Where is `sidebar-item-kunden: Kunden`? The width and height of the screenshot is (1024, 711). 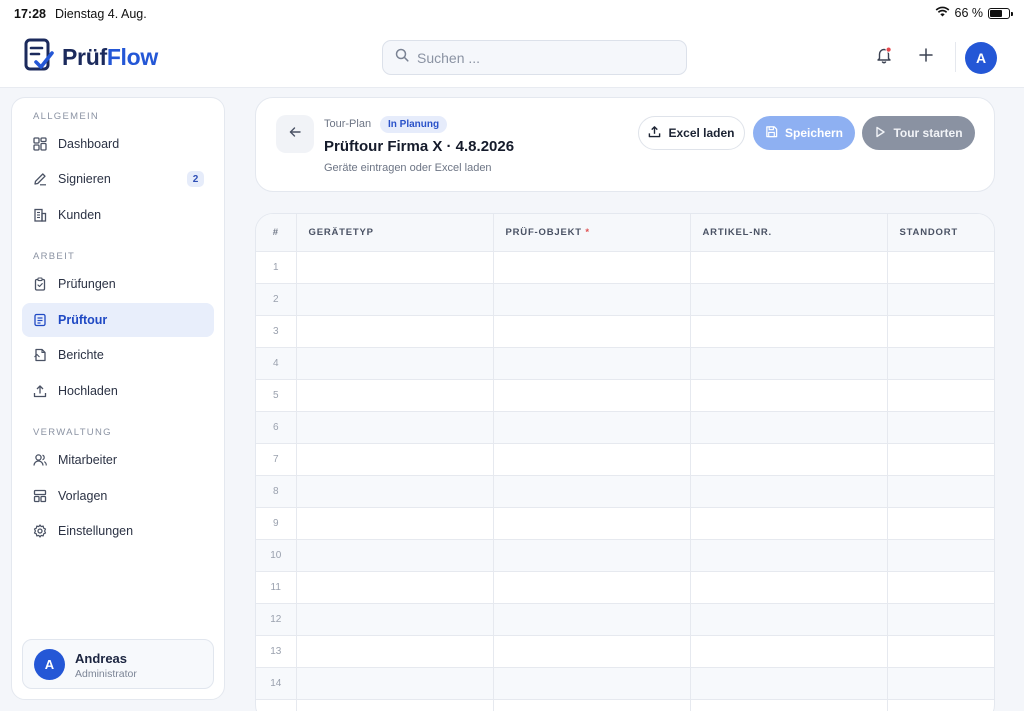 sidebar-item-kunden: Kunden is located at coordinates (118, 215).